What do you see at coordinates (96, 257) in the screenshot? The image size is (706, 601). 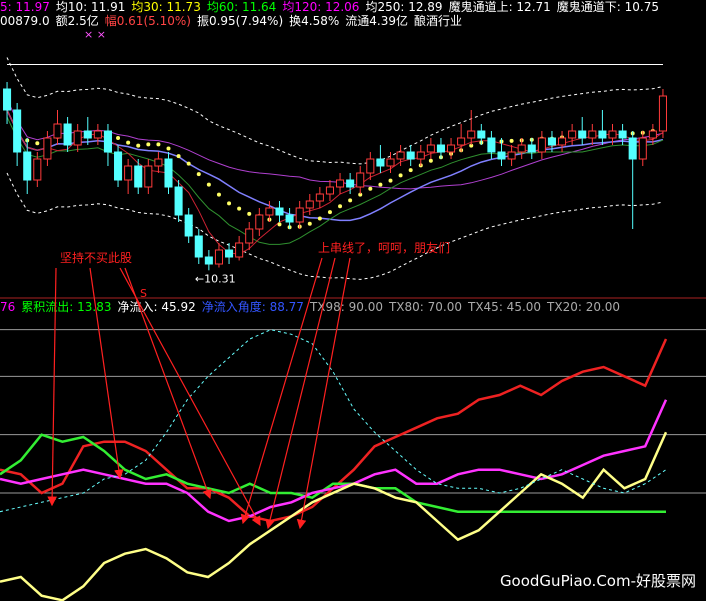 I see `annotation-left-text: 坚持不买此股` at bounding box center [96, 257].